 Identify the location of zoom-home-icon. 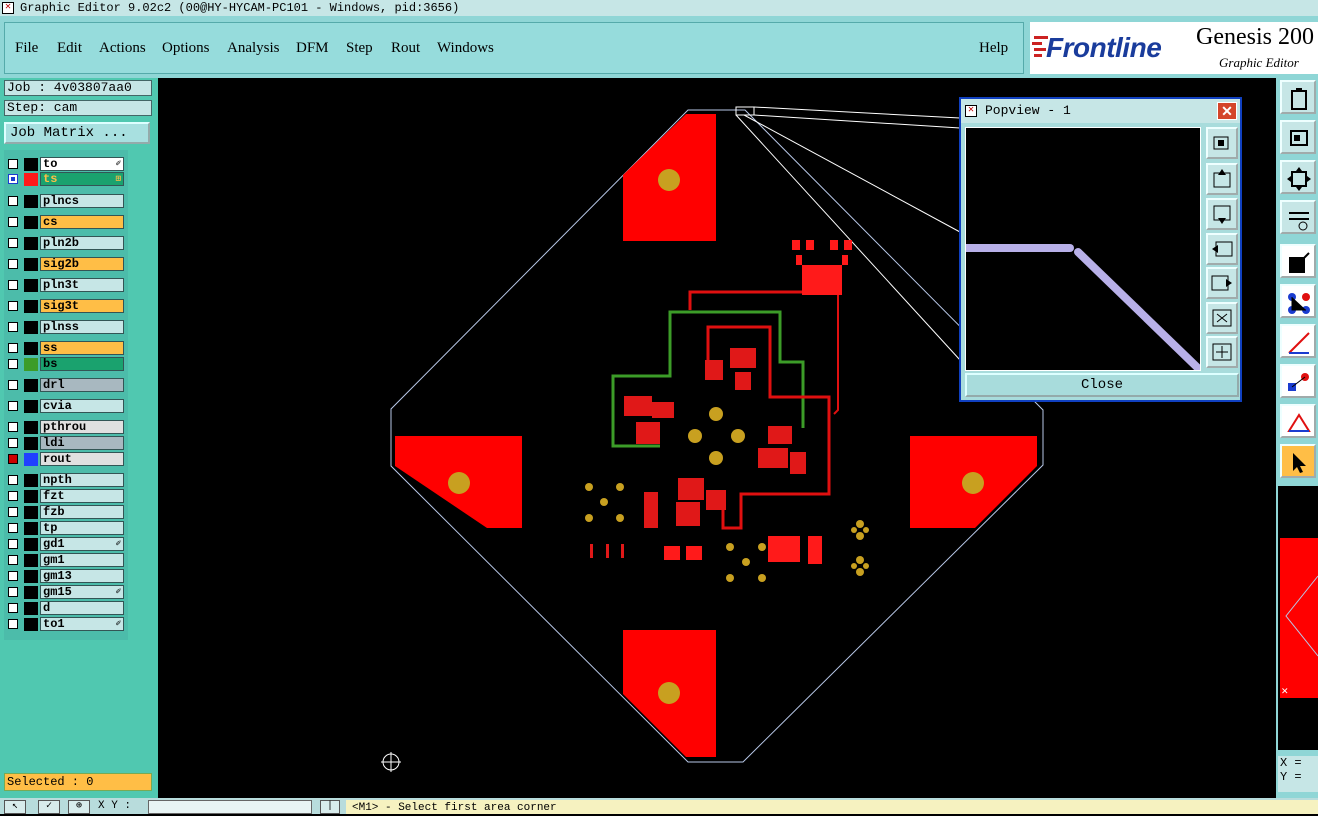
(1298, 177).